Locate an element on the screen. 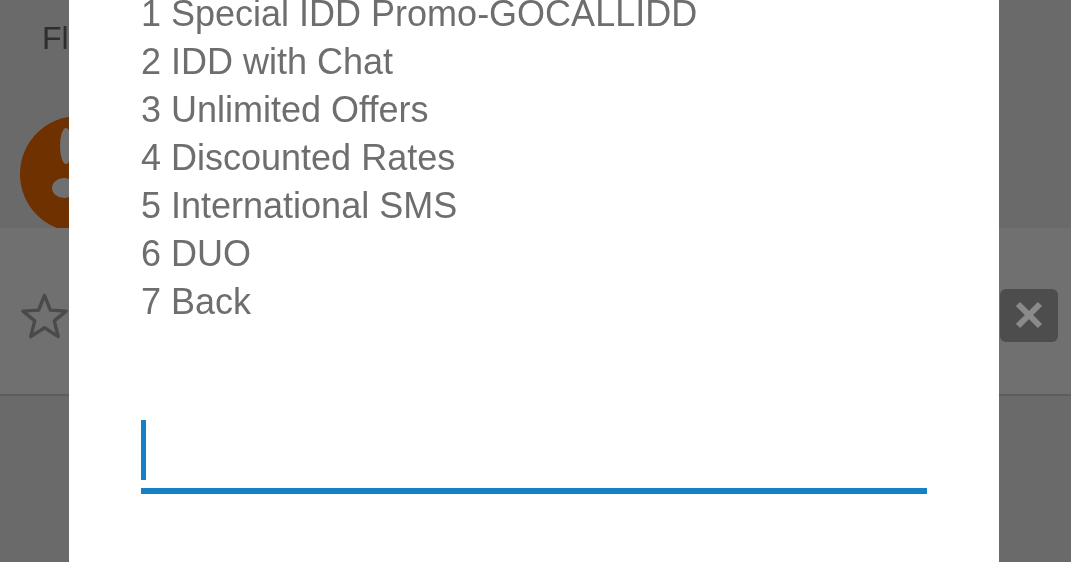 The image size is (1071, 562). menu-option: 5 International SMS is located at coordinates (299, 206).